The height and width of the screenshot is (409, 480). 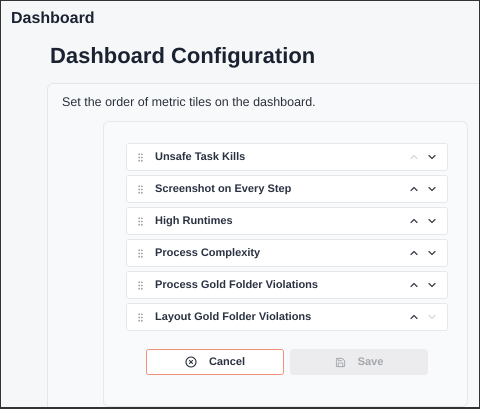 I want to click on tile-label: Screenshot on Every Step, so click(x=223, y=189).